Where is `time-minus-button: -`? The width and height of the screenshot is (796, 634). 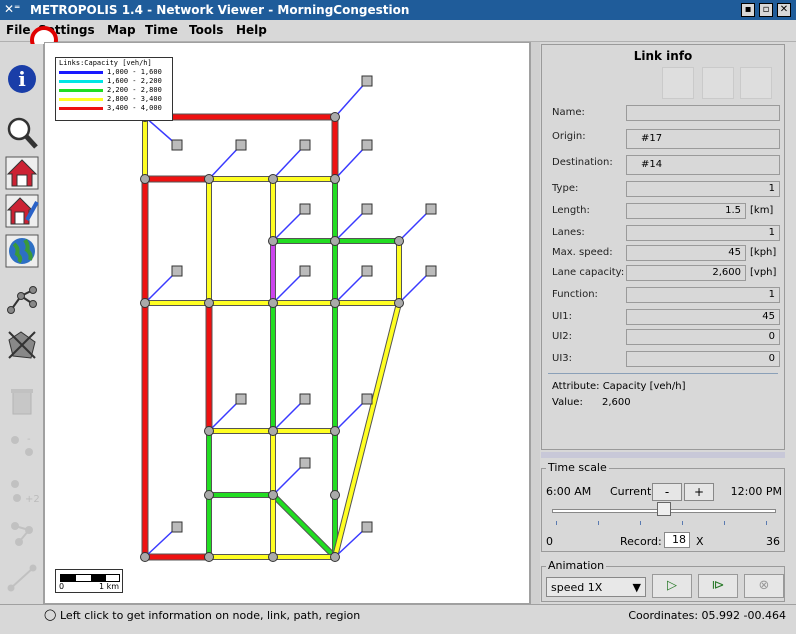
time-minus-button: - is located at coordinates (667, 492).